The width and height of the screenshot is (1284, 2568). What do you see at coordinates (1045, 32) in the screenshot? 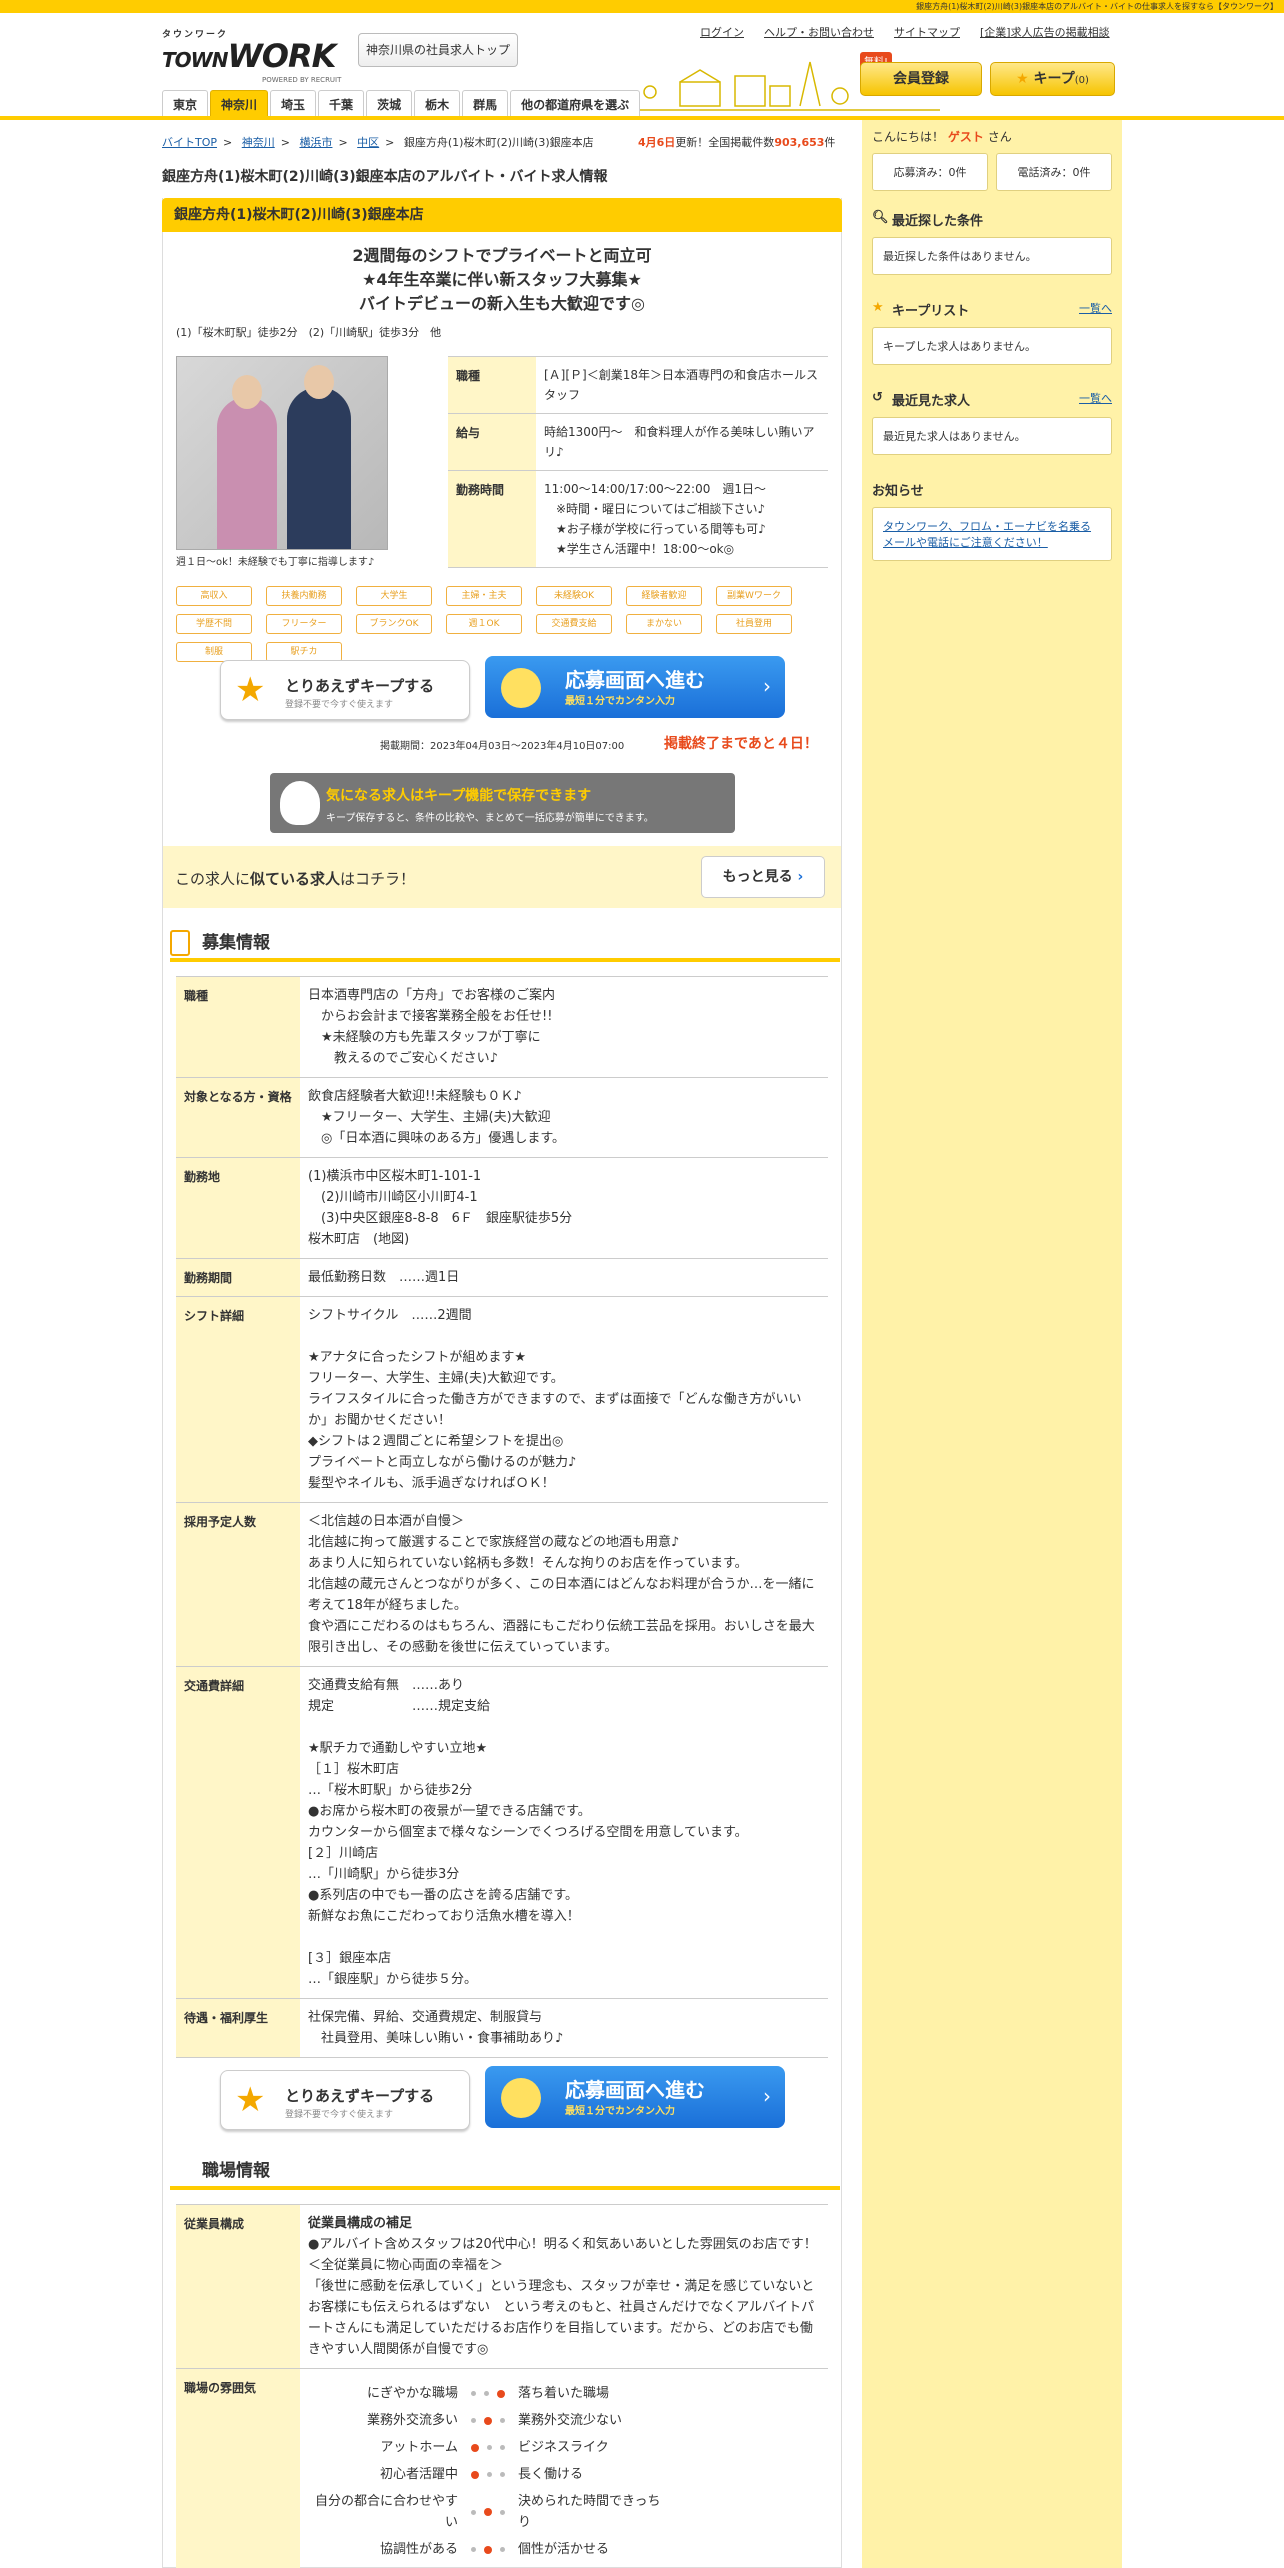
I see `ad-link: [企業]求人広告の掲載相談` at bounding box center [1045, 32].